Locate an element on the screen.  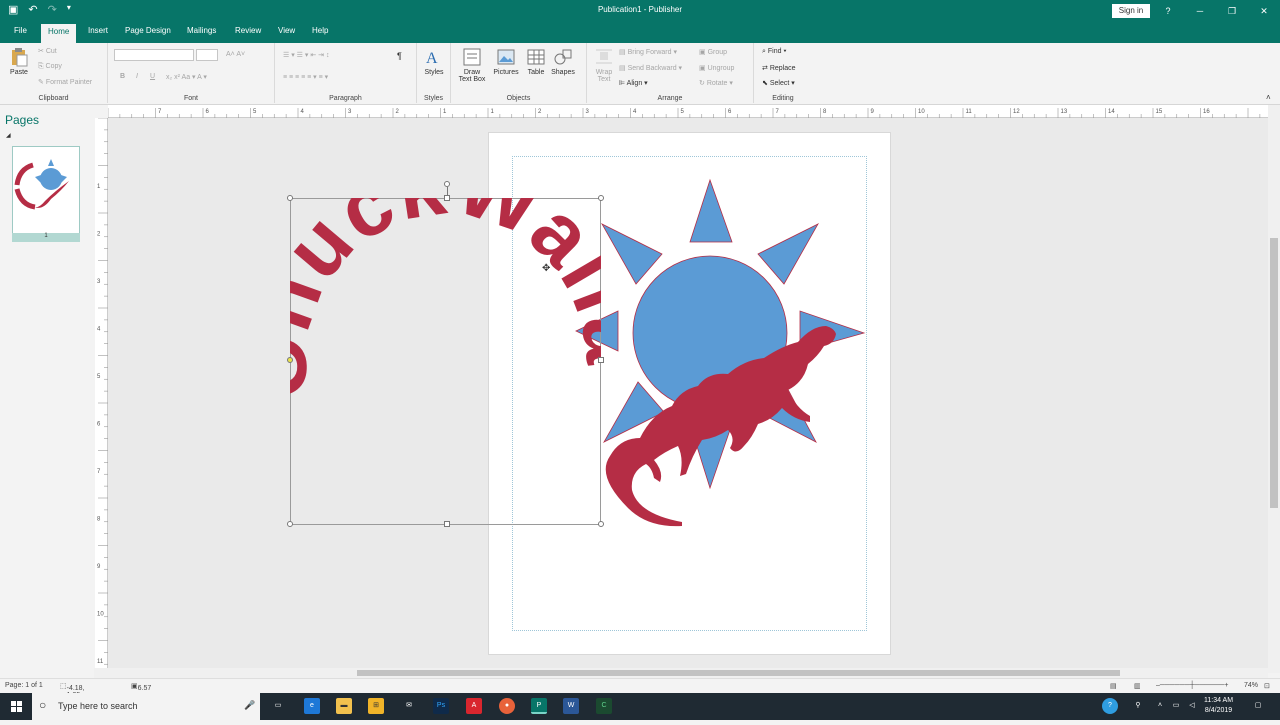
paste-button: Paste is located at coordinates (19, 61).